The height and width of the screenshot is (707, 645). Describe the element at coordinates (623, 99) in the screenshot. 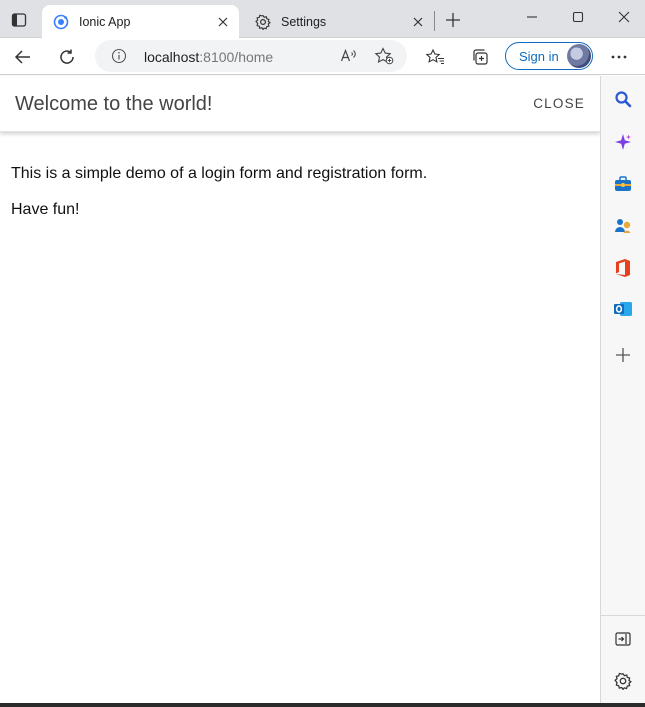

I see `search-icon` at that location.